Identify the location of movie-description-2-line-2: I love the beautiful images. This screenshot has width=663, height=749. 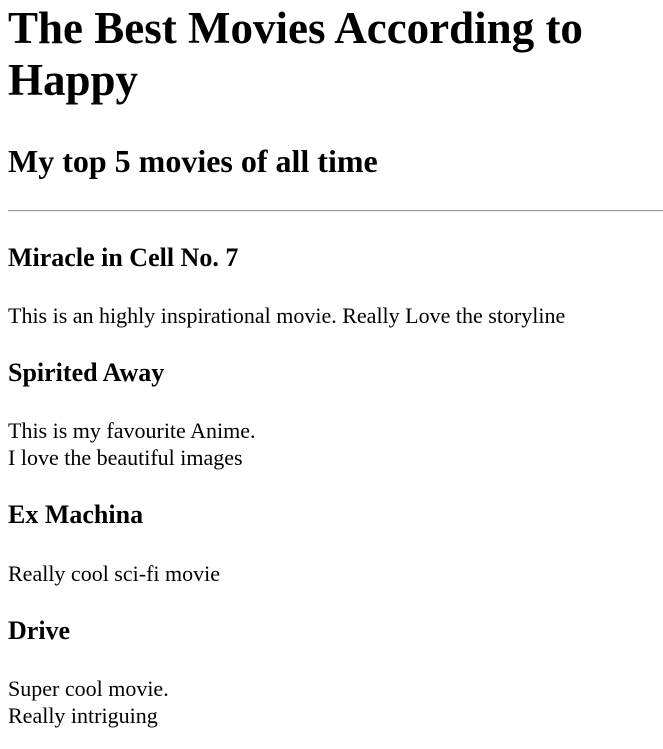
(125, 457).